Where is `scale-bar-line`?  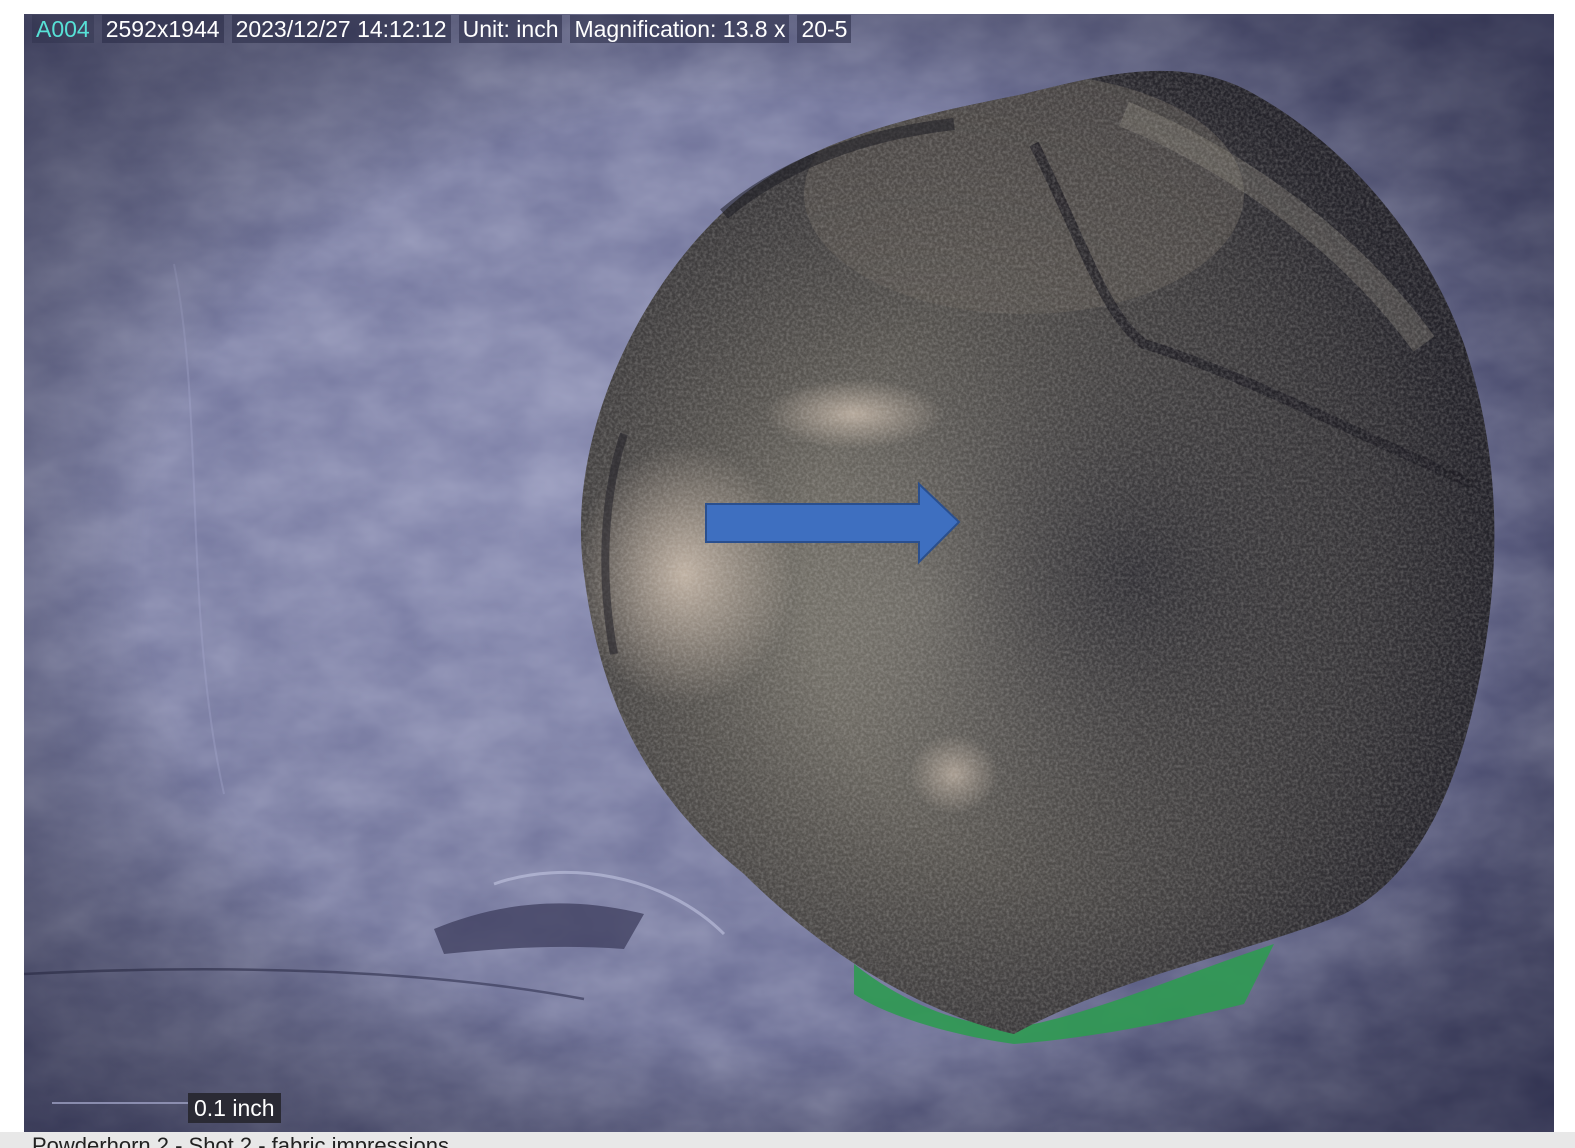 scale-bar-line is located at coordinates (126, 1103).